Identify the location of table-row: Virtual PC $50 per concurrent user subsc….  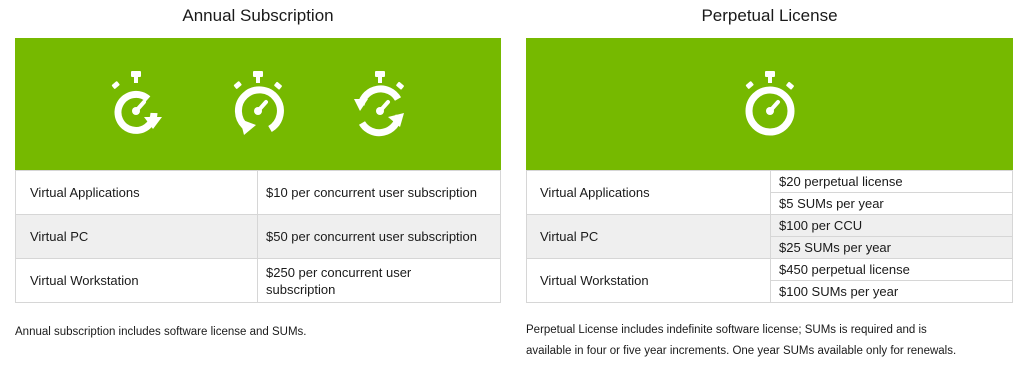
(258, 236).